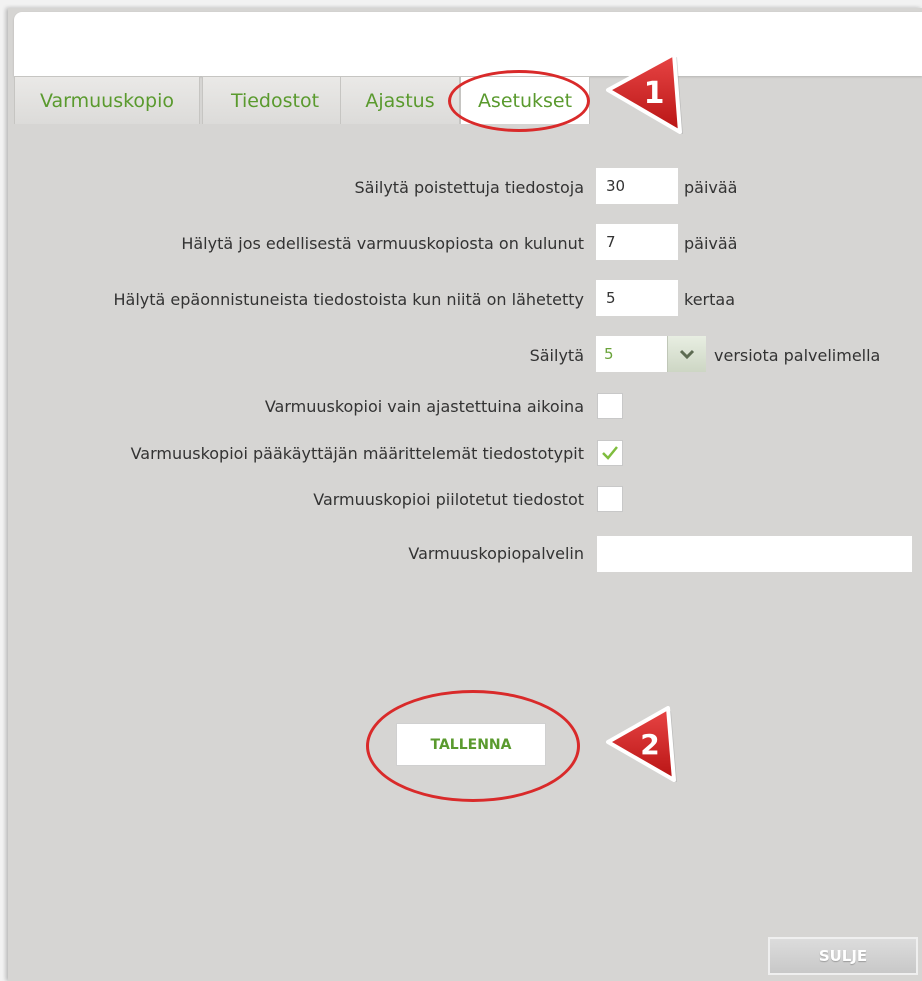 The image size is (922, 981). What do you see at coordinates (468, 44) in the screenshot?
I see `top-bar` at bounding box center [468, 44].